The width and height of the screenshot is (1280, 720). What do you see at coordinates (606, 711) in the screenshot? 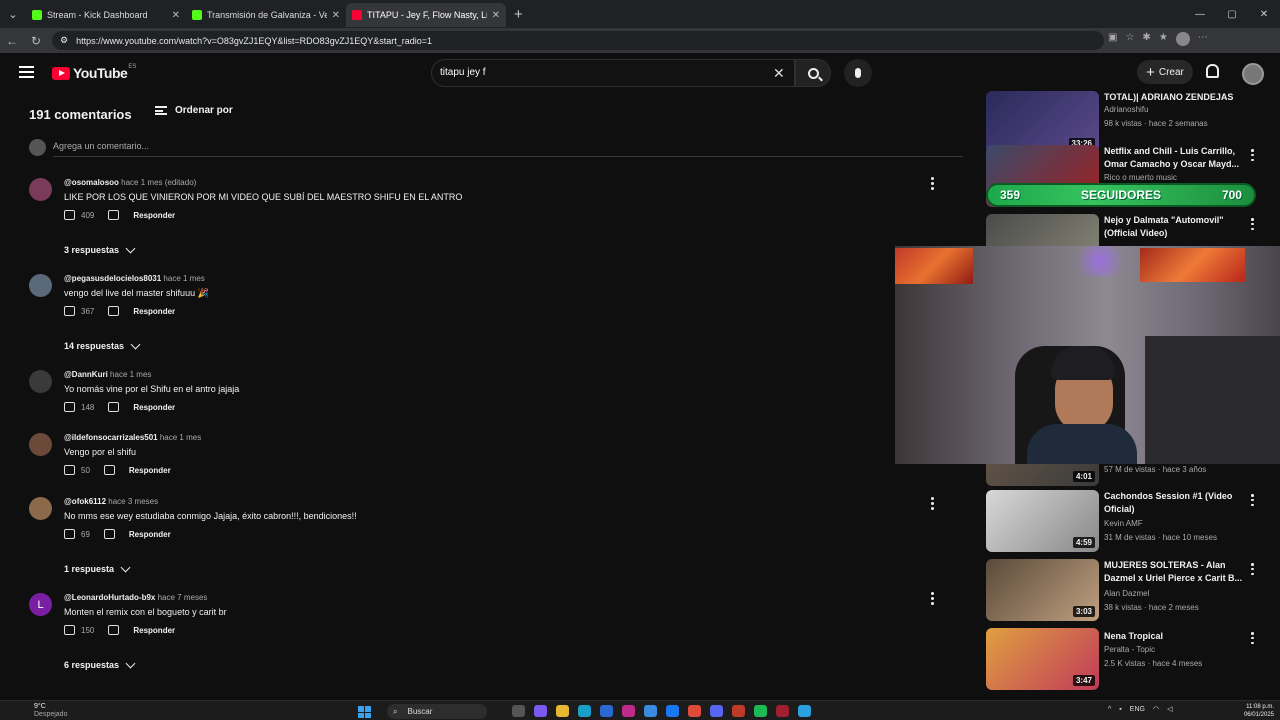
I see `store-icon` at bounding box center [606, 711].